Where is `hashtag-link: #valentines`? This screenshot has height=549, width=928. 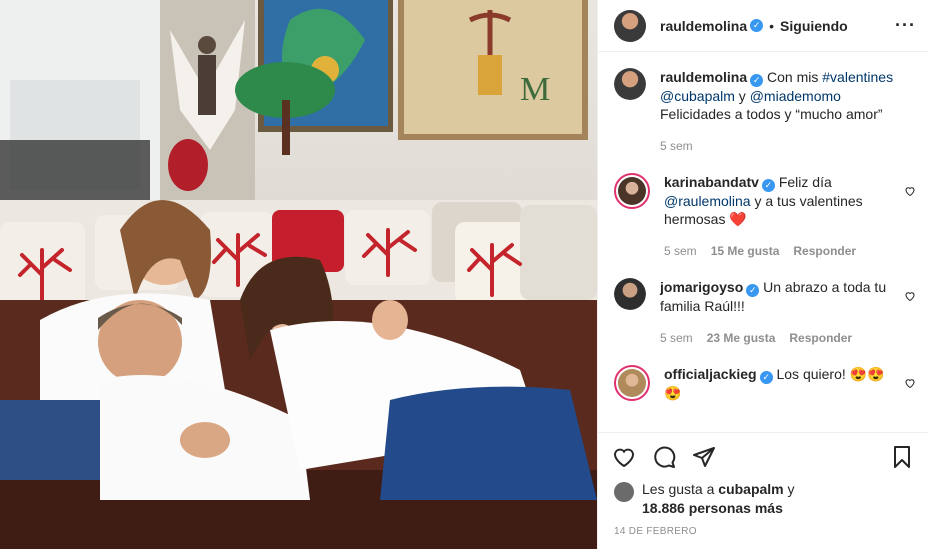
hashtag-link: #valentines is located at coordinates (857, 77).